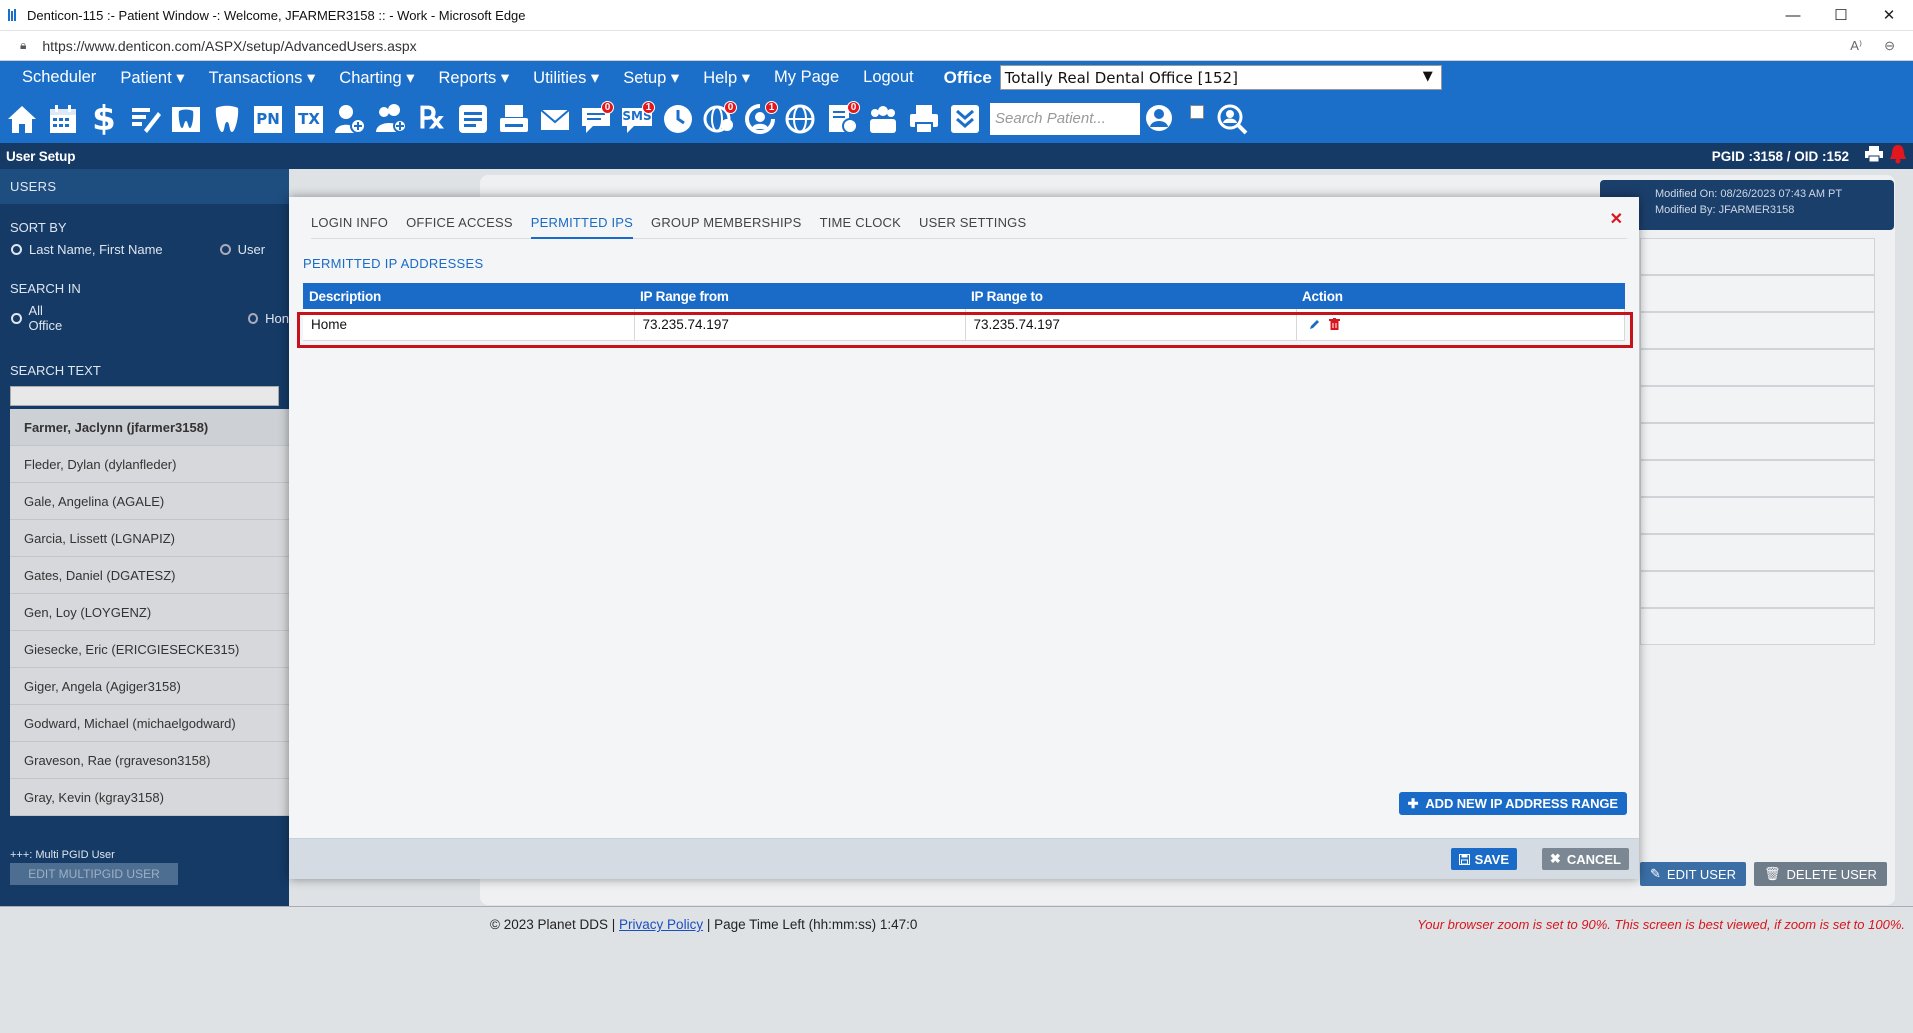 The height and width of the screenshot is (1033, 1913). Describe the element at coordinates (186, 119) in the screenshot. I see `tooth-chart-icon` at that location.